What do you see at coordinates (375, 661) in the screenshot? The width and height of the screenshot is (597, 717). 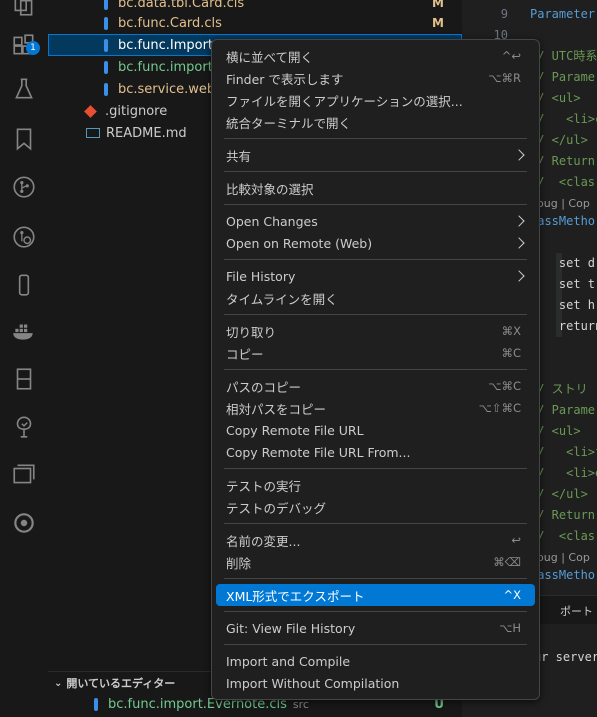 I see `menu-item: Import and Compile` at bounding box center [375, 661].